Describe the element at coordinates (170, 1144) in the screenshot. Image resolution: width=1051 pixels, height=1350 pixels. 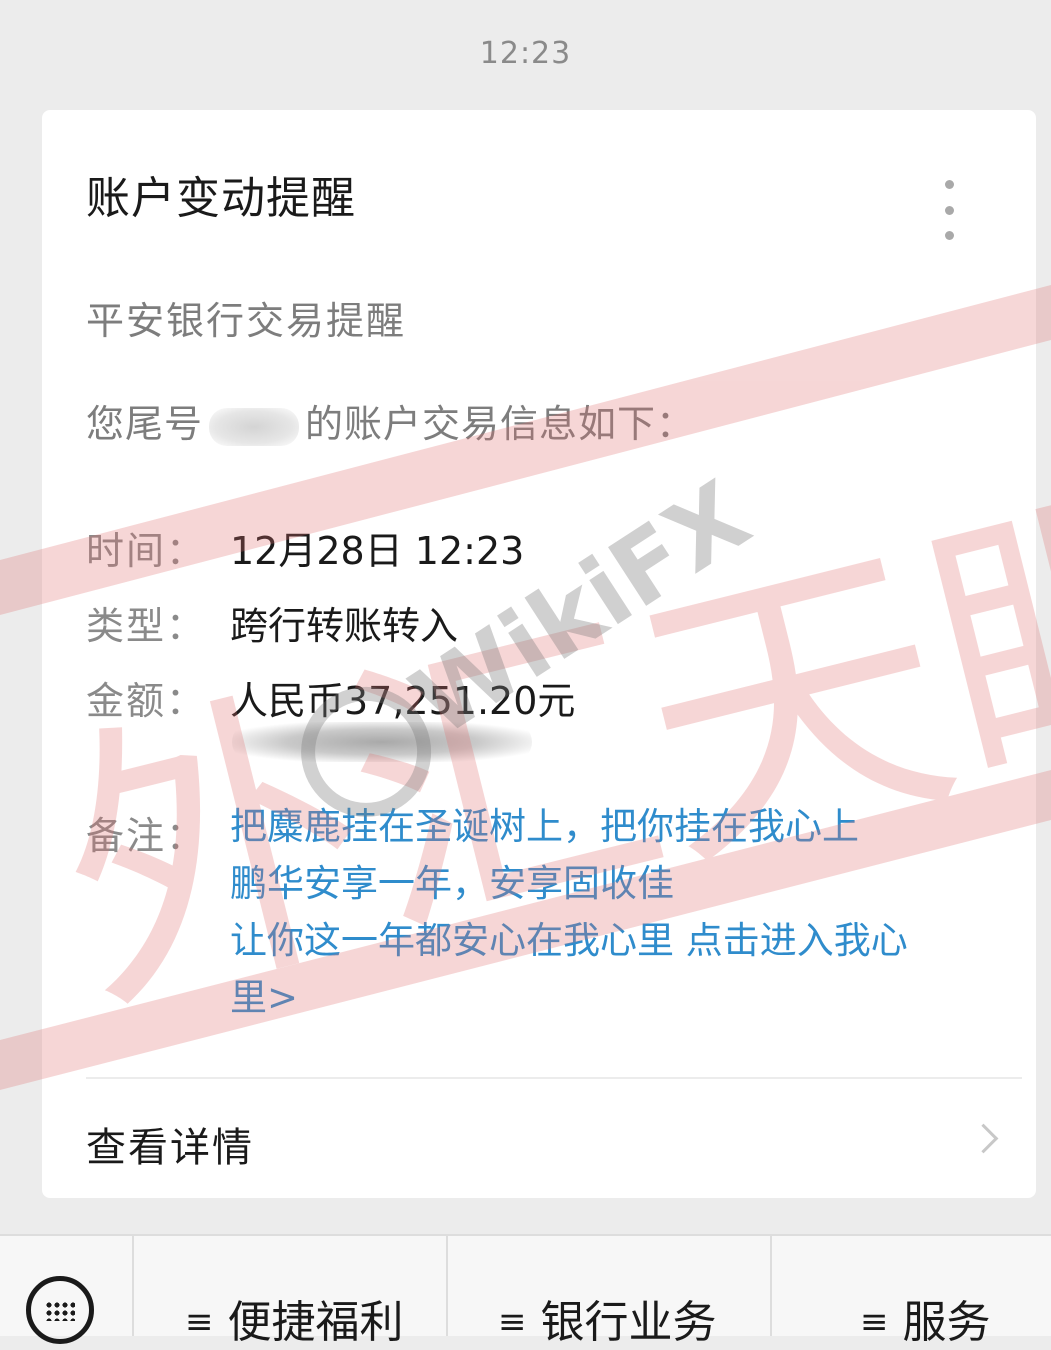
I see `view-details-link: 查看详情` at that location.